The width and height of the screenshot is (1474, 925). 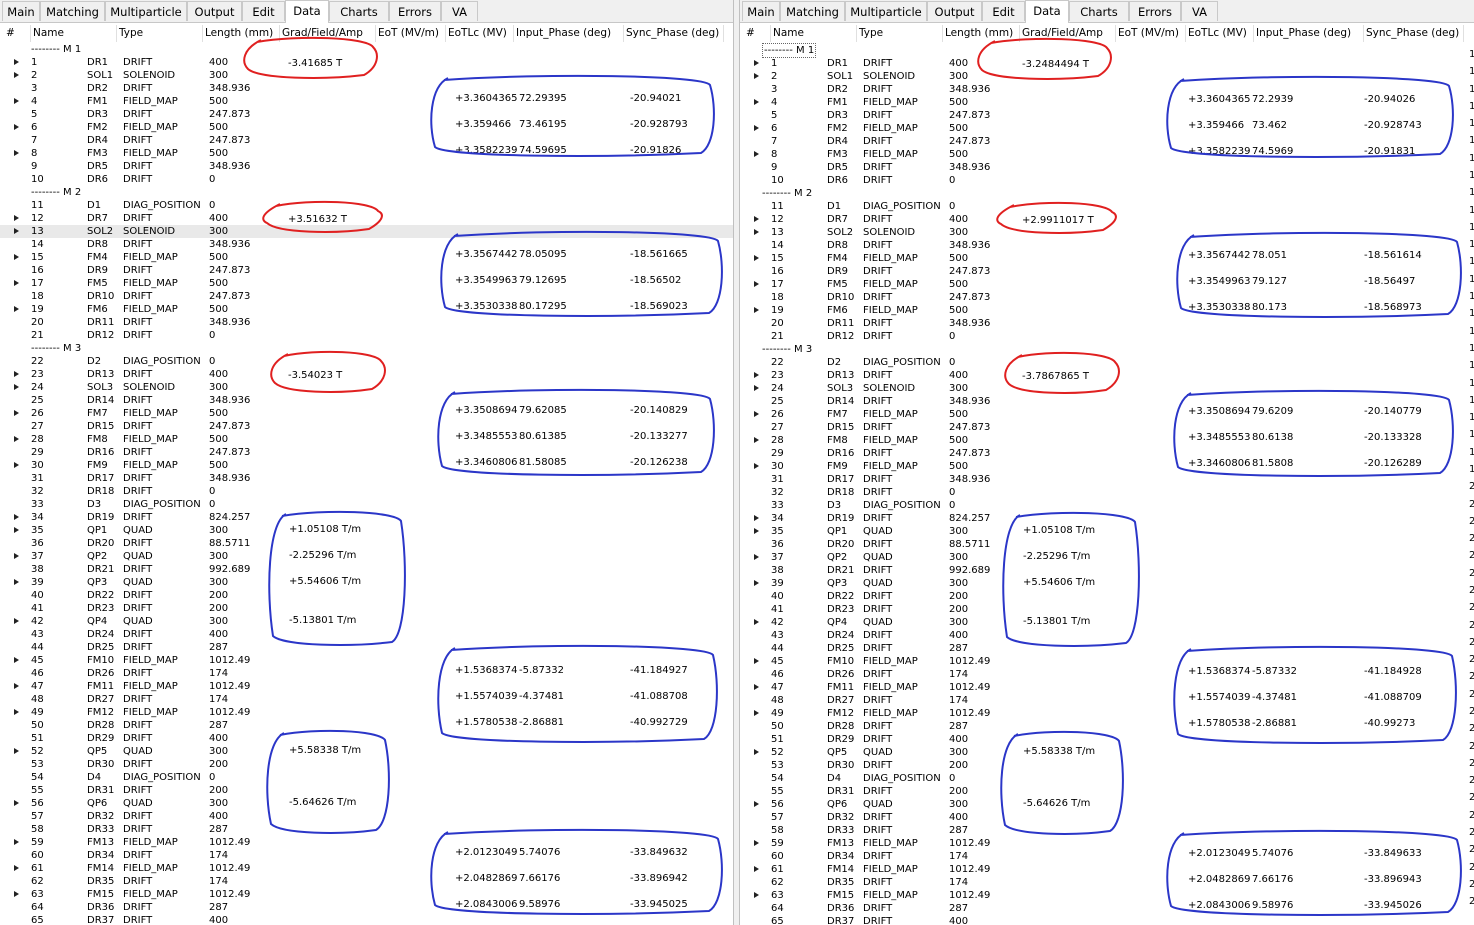 What do you see at coordinates (1107, 388) in the screenshot?
I see `table-row: 24 SOL3 SOLENOID 300` at bounding box center [1107, 388].